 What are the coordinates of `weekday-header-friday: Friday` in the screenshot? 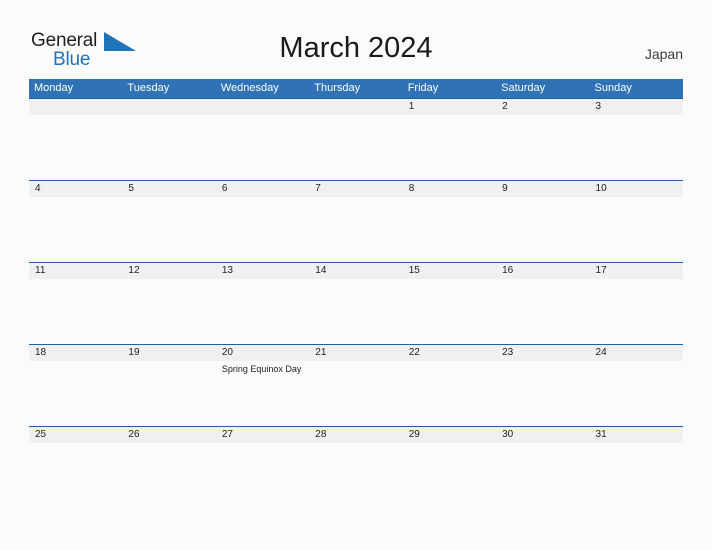 It's located at (423, 88).